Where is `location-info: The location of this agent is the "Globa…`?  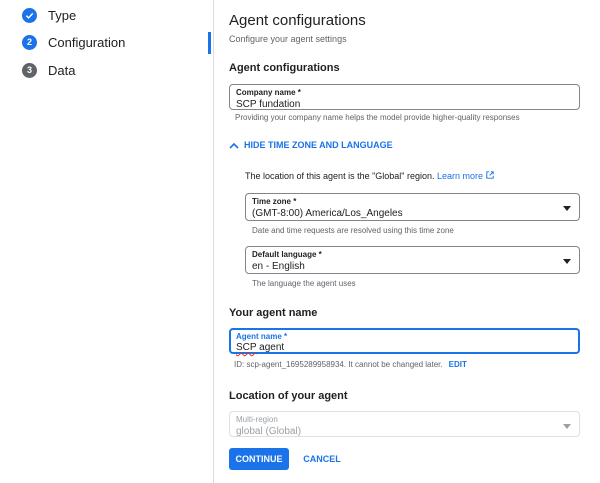 location-info: The location of this agent is the "Globa… is located at coordinates (369, 176).